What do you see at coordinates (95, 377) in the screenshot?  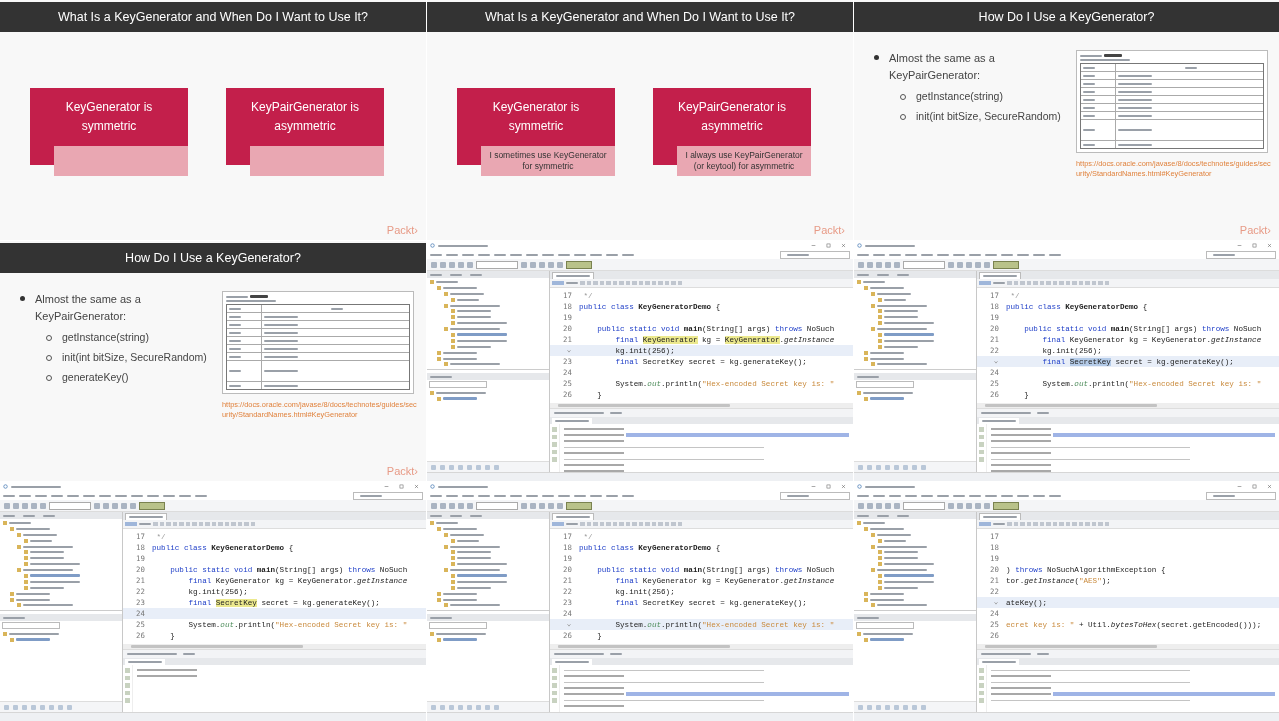 I see `bullet-text: generateKey()` at bounding box center [95, 377].